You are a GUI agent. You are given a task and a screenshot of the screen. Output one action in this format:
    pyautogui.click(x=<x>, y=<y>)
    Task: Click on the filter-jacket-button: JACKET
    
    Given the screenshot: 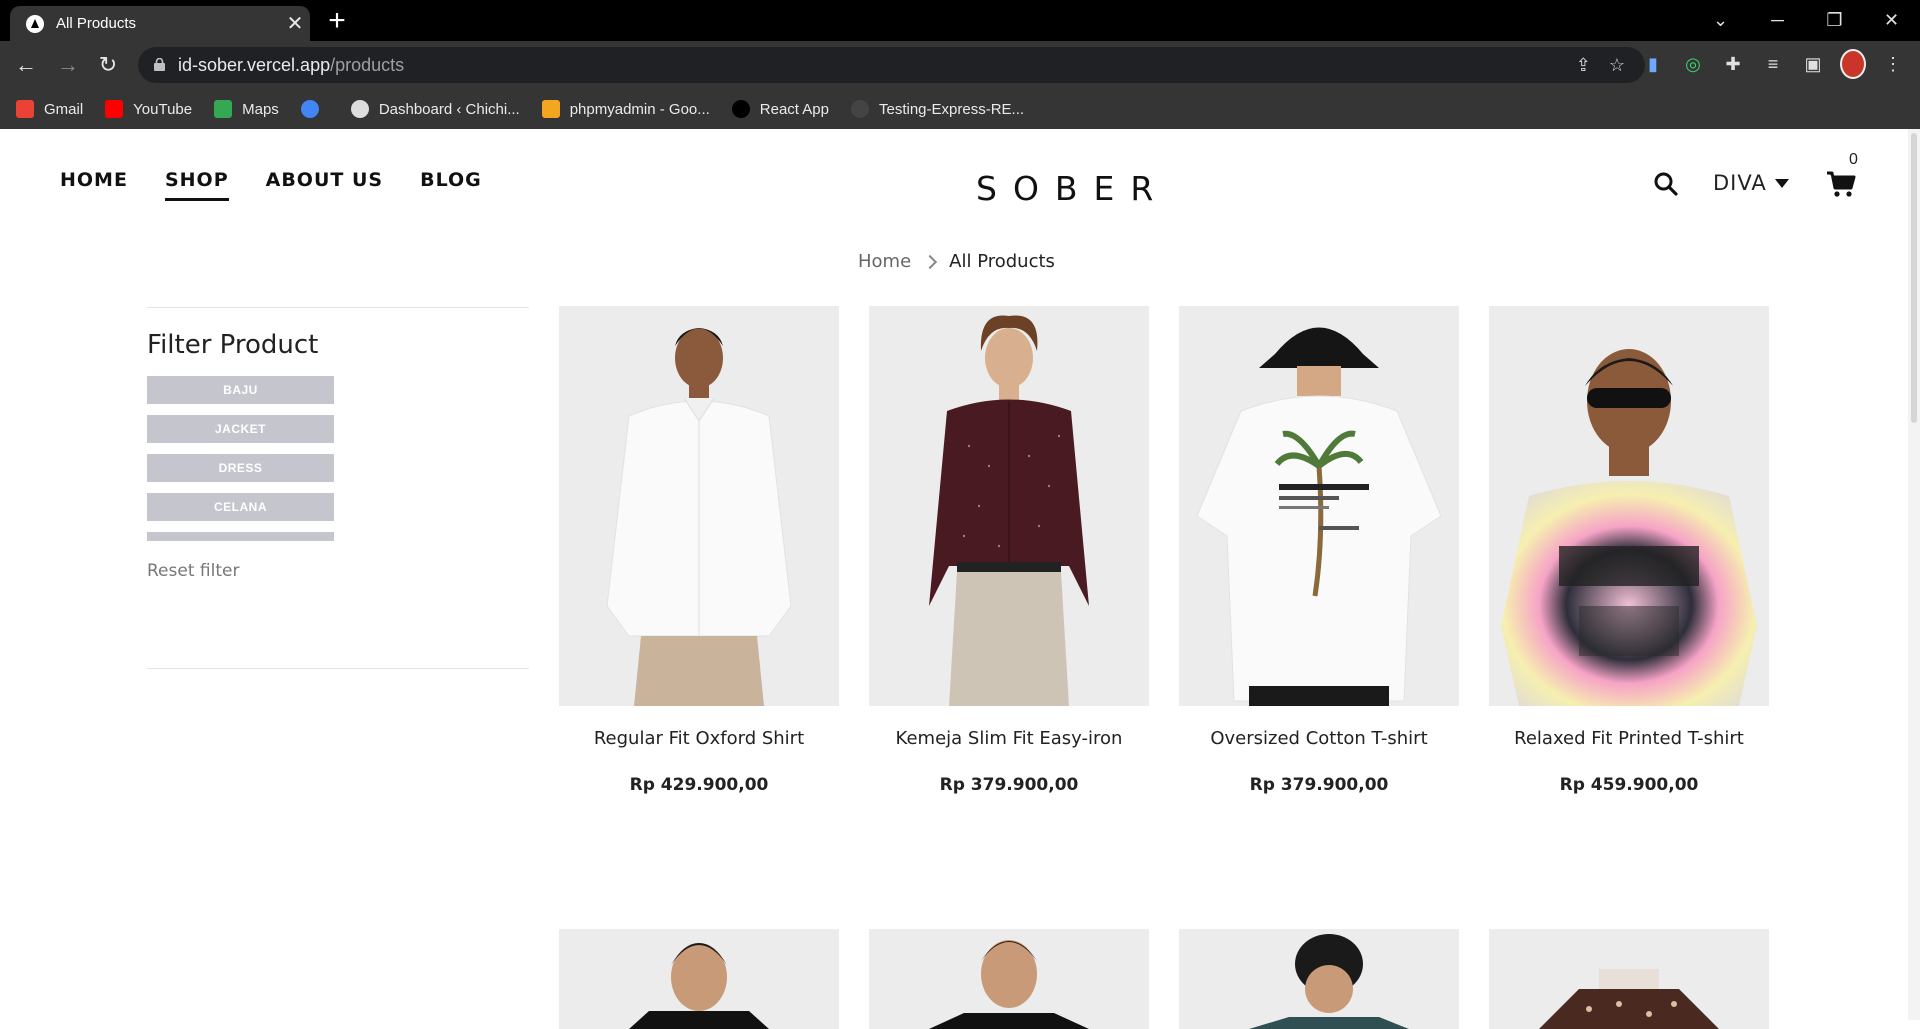 What is the action you would take?
    pyautogui.click(x=240, y=429)
    